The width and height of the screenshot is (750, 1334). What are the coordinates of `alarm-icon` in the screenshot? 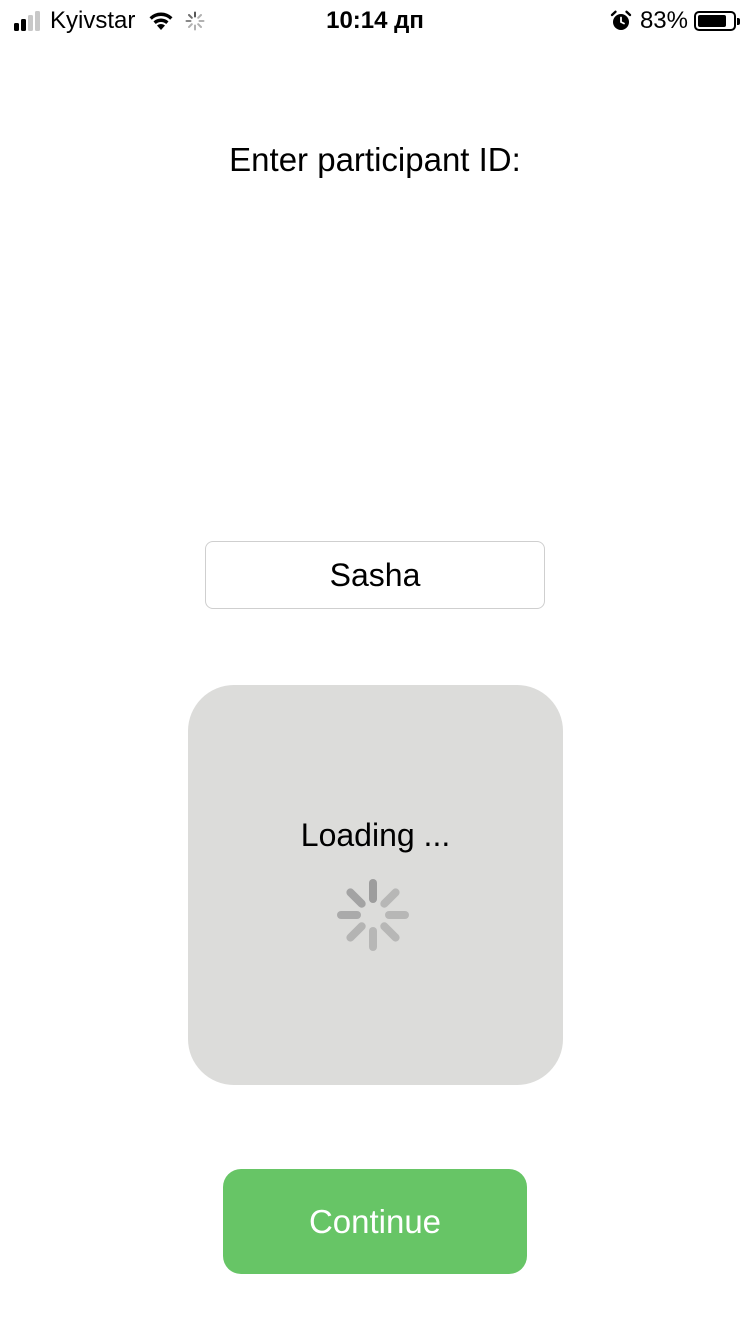 It's located at (621, 20).